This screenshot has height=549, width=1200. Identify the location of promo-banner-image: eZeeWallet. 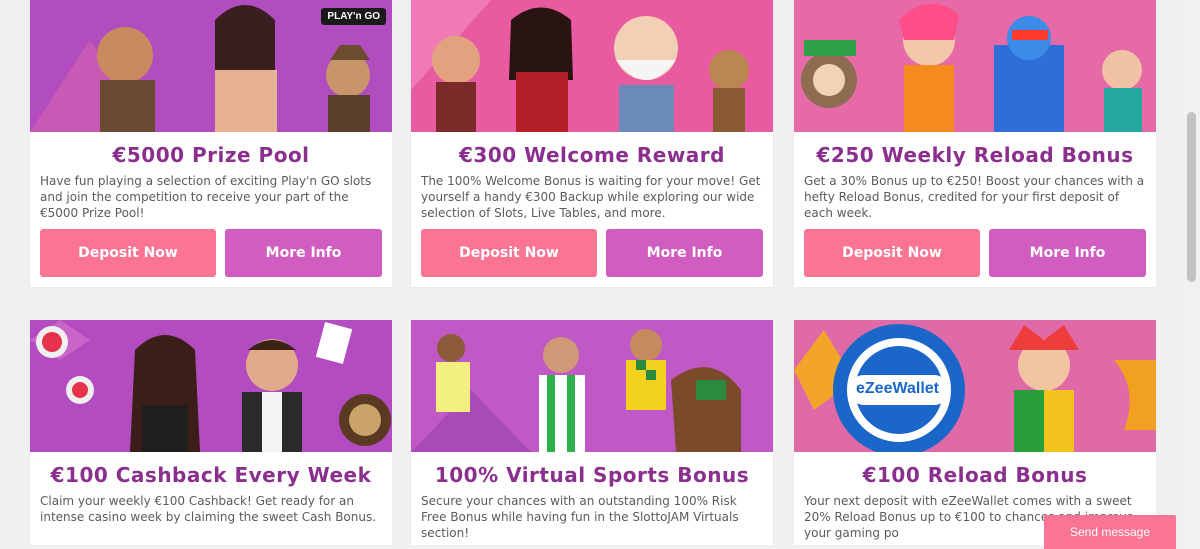
(975, 386).